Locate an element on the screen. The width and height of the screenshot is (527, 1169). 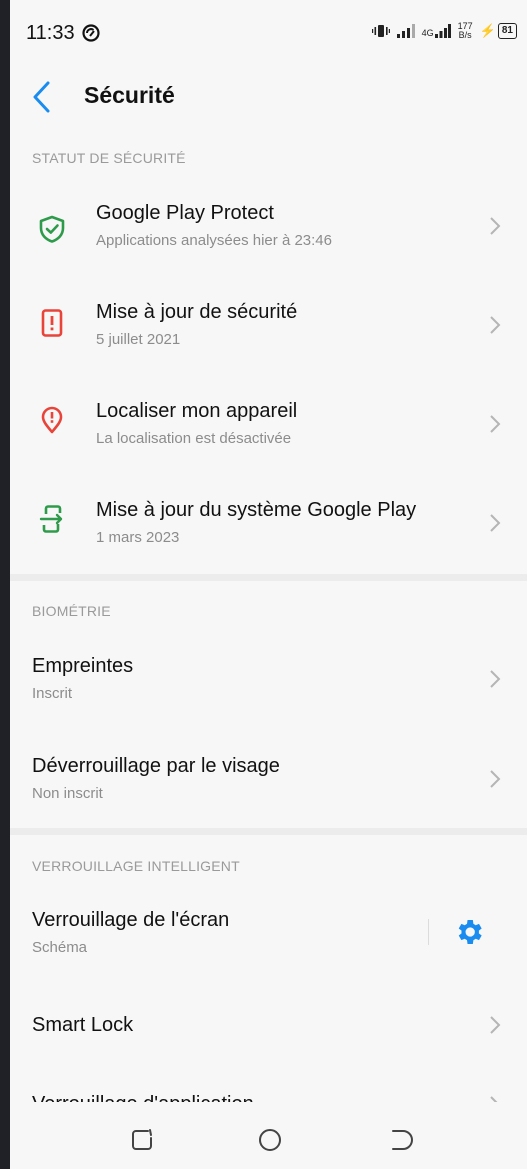
item-subtitle: 1 mars 2023 is located at coordinates (138, 537).